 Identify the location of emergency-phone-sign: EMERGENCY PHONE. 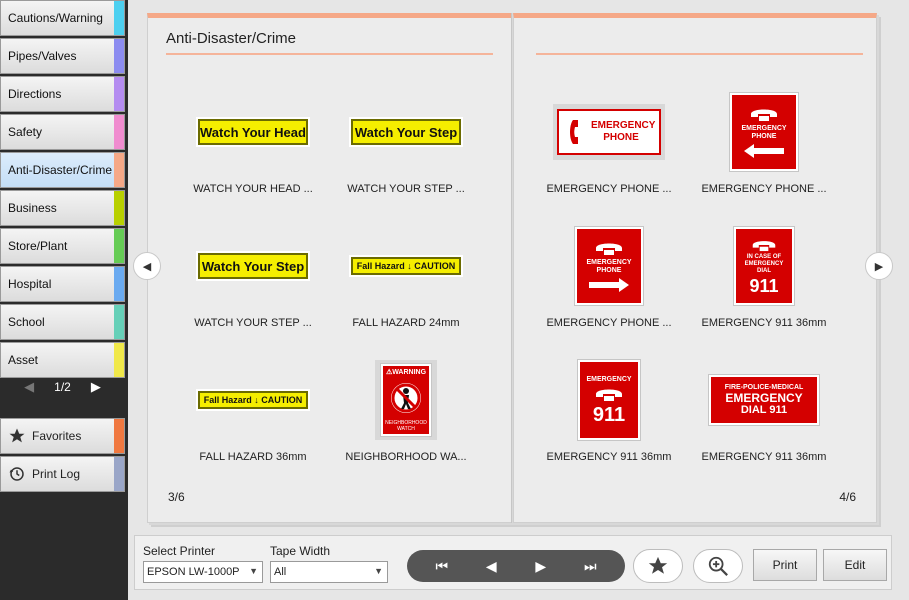
(609, 132).